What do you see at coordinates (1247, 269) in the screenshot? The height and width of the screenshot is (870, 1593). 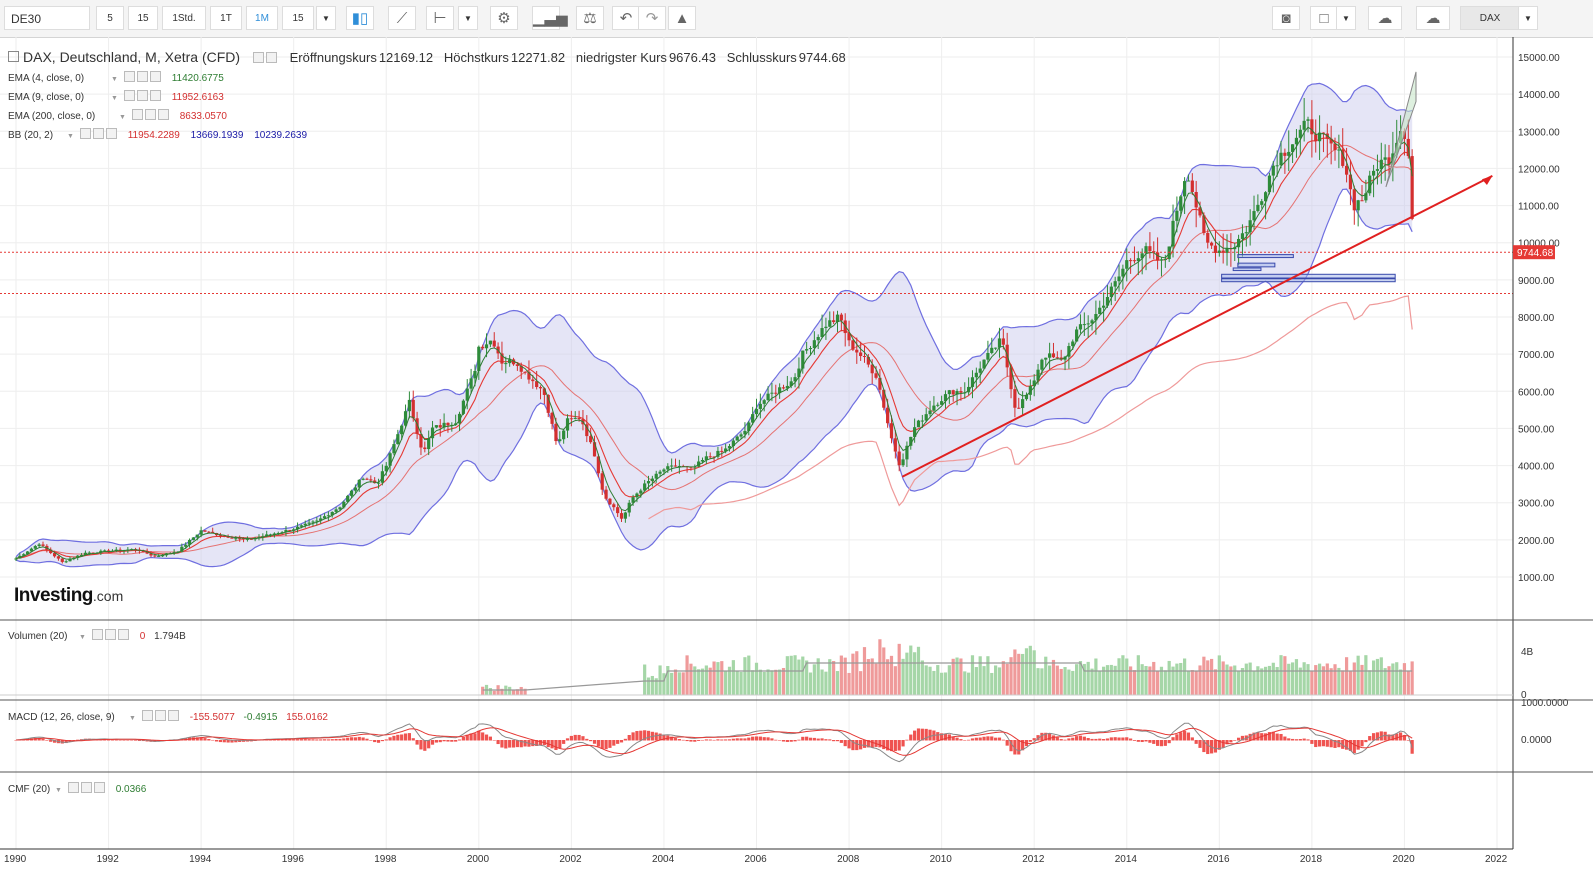 I see `support-zone` at bounding box center [1247, 269].